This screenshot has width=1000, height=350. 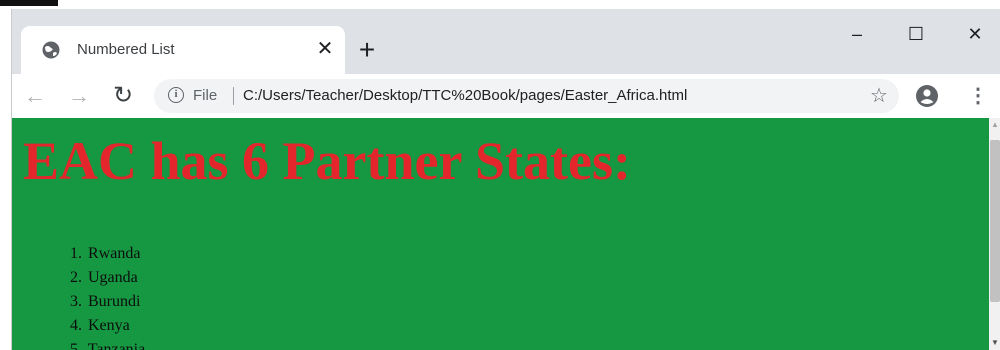 I want to click on maximize-button: ☐, so click(x=916, y=34).